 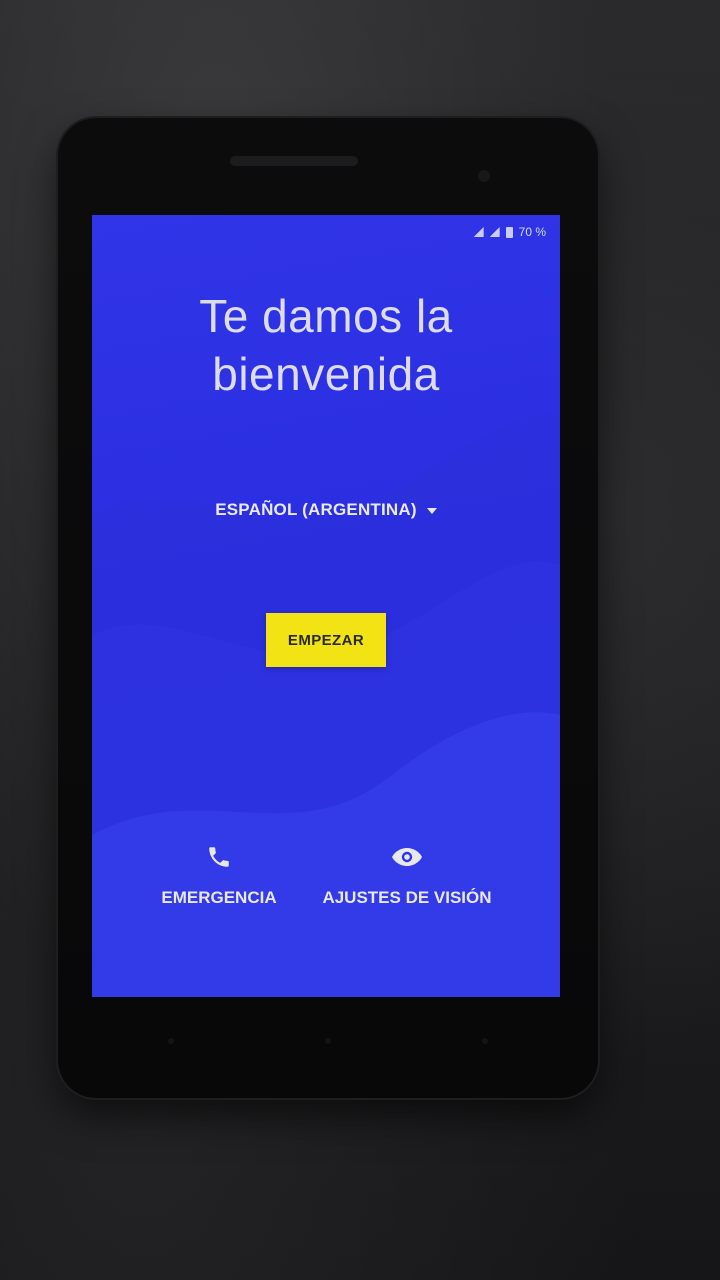 I want to click on emergency-label: EMERGENCIA, so click(x=219, y=897).